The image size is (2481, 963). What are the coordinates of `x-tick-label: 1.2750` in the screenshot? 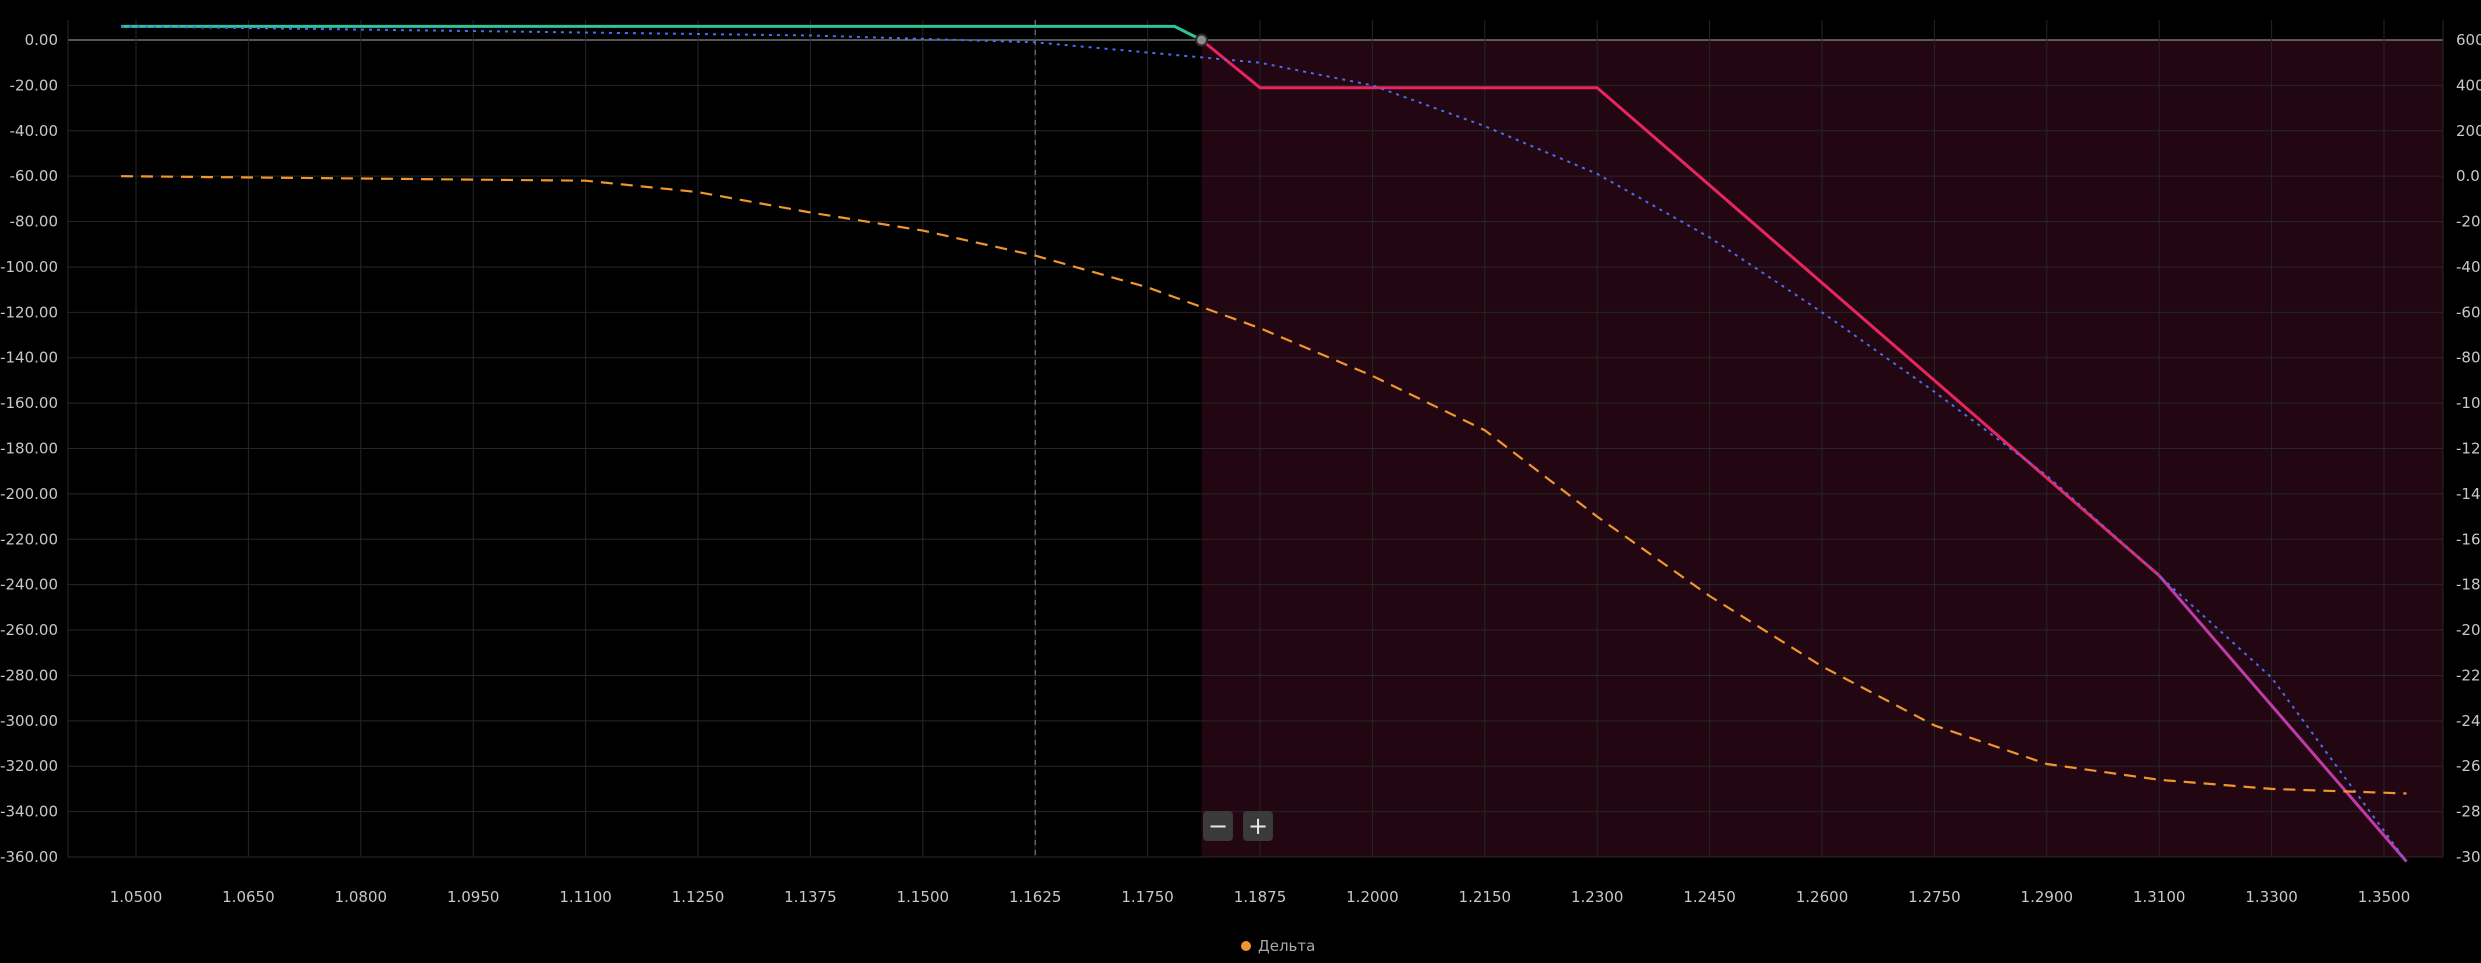 It's located at (1934, 897).